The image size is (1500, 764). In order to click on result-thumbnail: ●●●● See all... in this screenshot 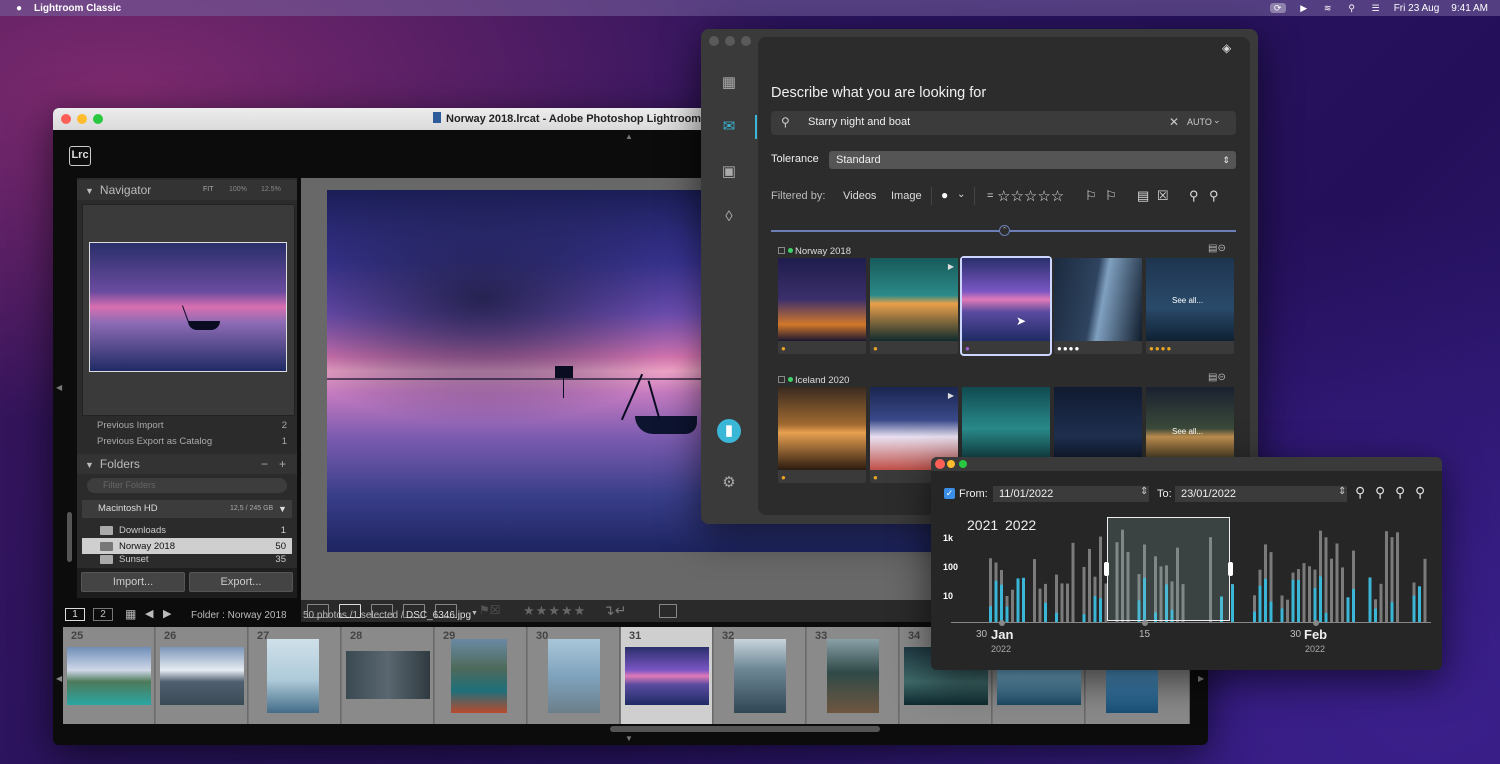, I will do `click(1190, 306)`.